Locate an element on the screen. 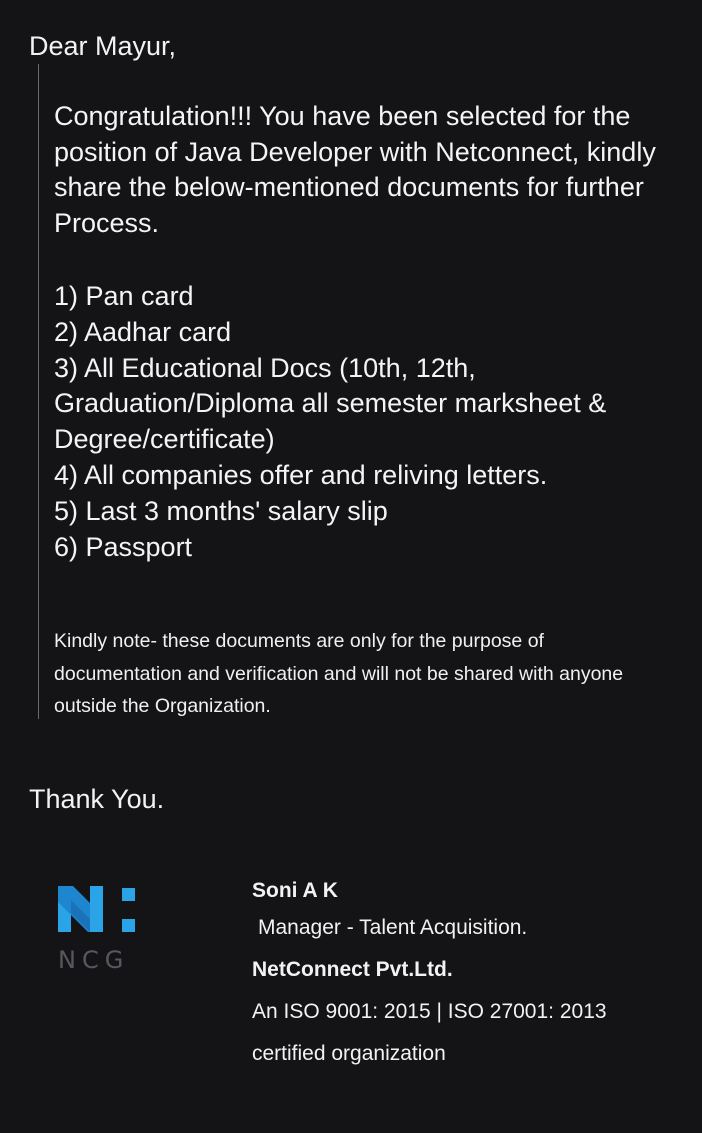 Image resolution: width=702 pixels, height=1133 pixels. list-item: 5) Last 3 months' salary slip is located at coordinates (221, 510).